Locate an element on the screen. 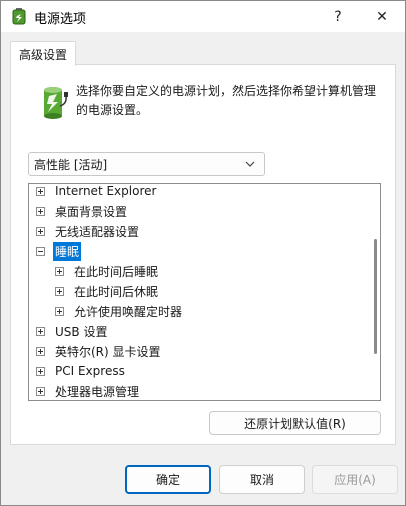 This screenshot has height=506, width=406. tree-row-label: PCI Express is located at coordinates (90, 371).